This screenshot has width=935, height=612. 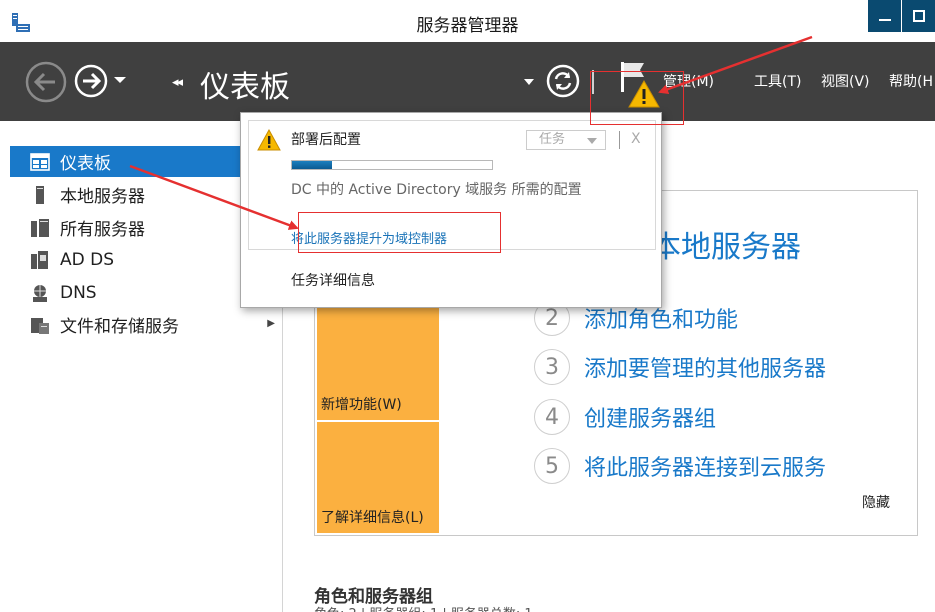 I want to click on minimize-button, so click(x=884, y=16).